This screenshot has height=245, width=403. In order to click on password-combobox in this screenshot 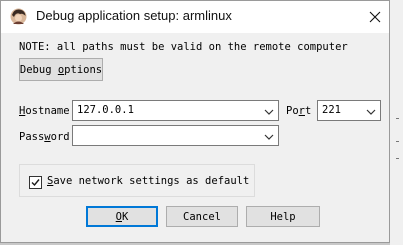, I will do `click(175, 135)`.